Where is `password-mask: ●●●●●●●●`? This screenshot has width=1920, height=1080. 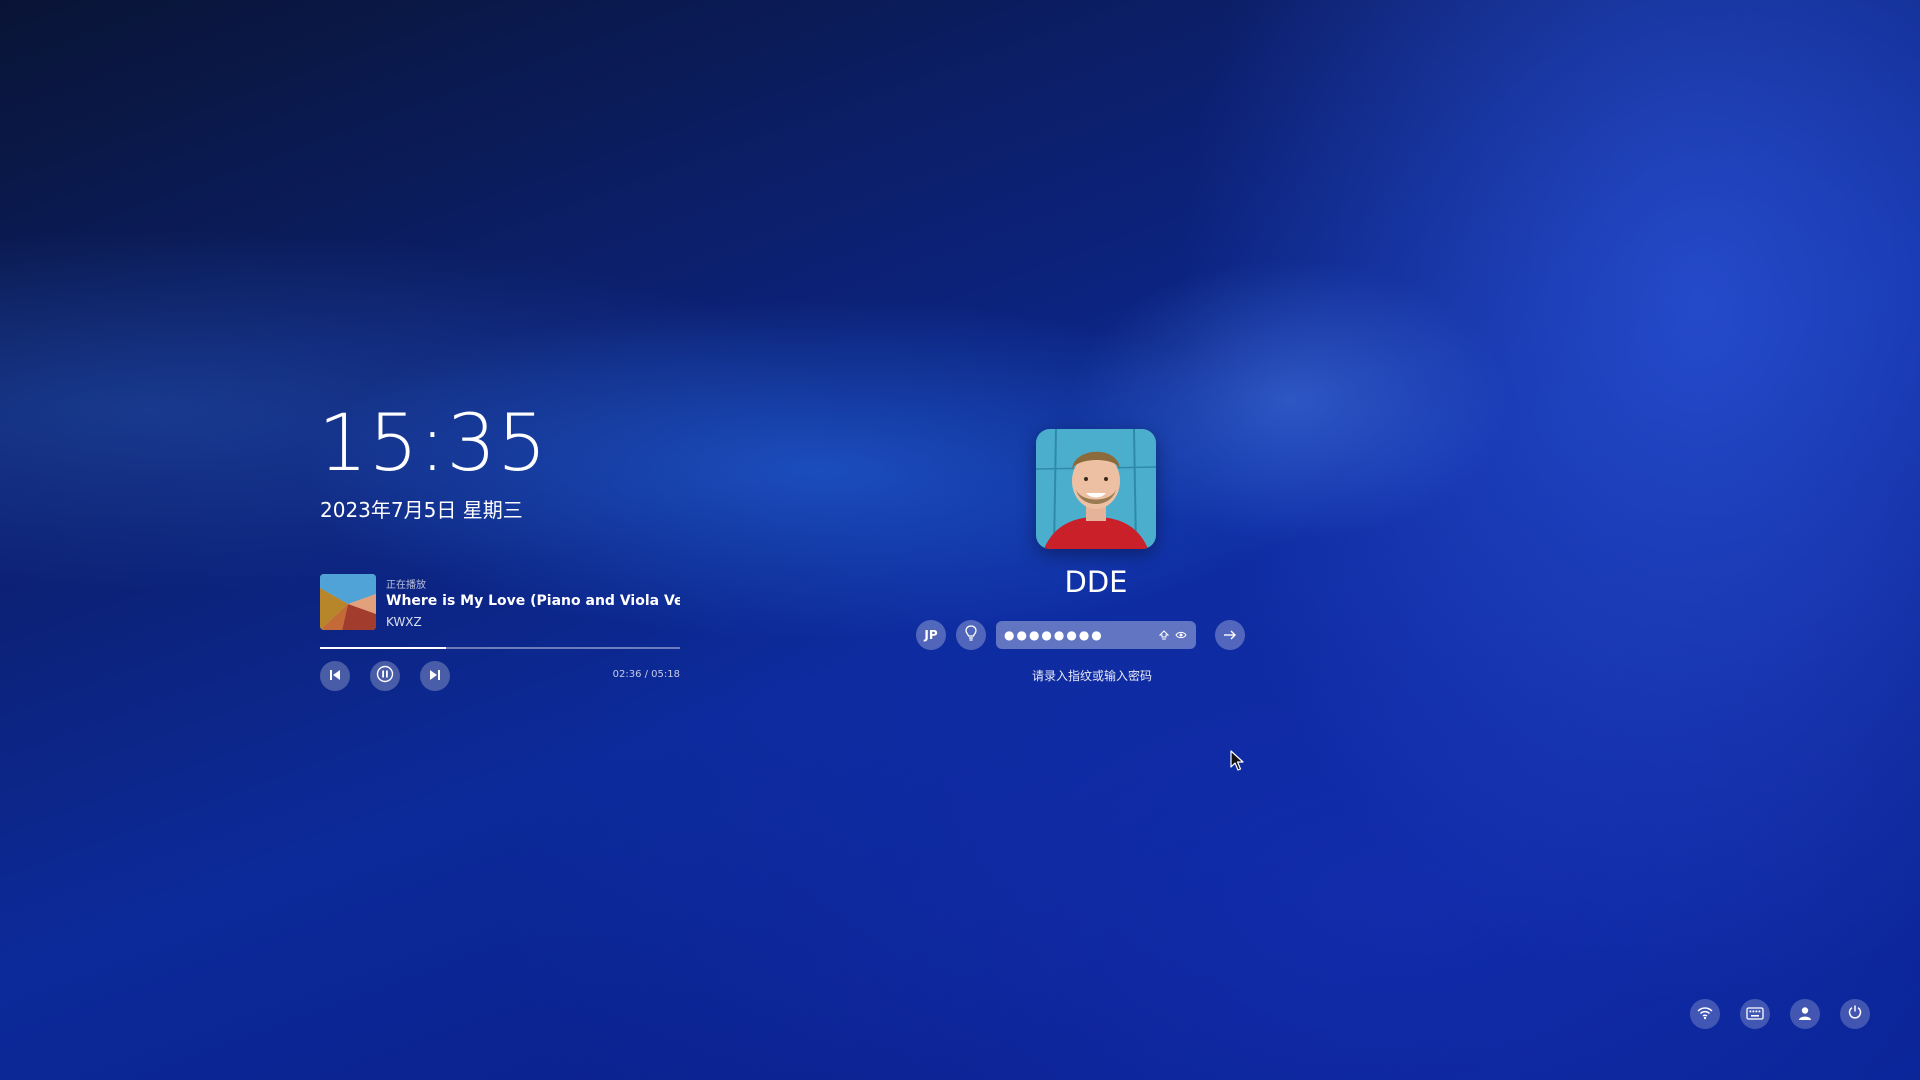 password-mask: ●●●●●●●● is located at coordinates (1054, 635).